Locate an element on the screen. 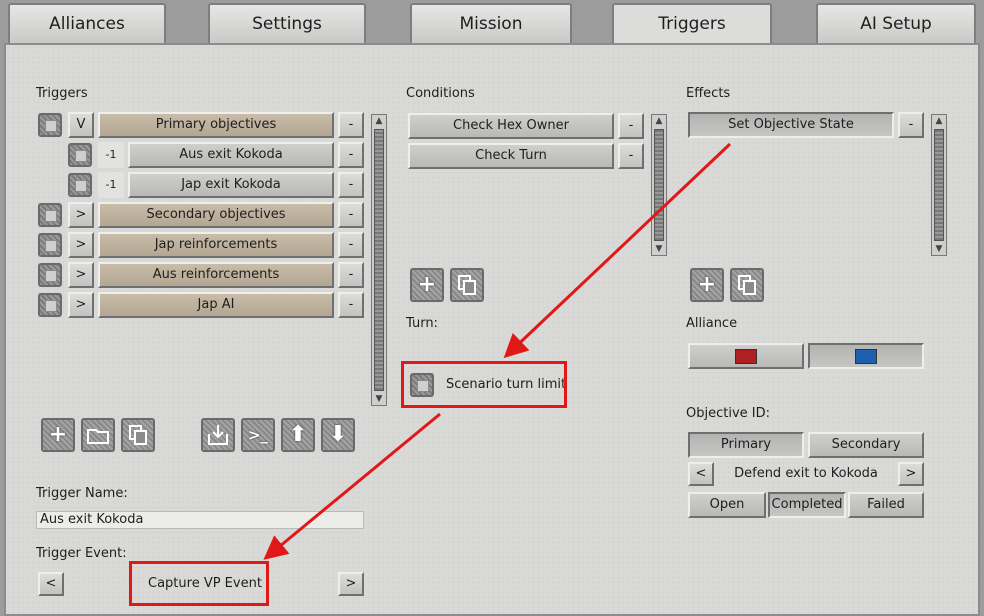  import-trigger-button is located at coordinates (218, 435).